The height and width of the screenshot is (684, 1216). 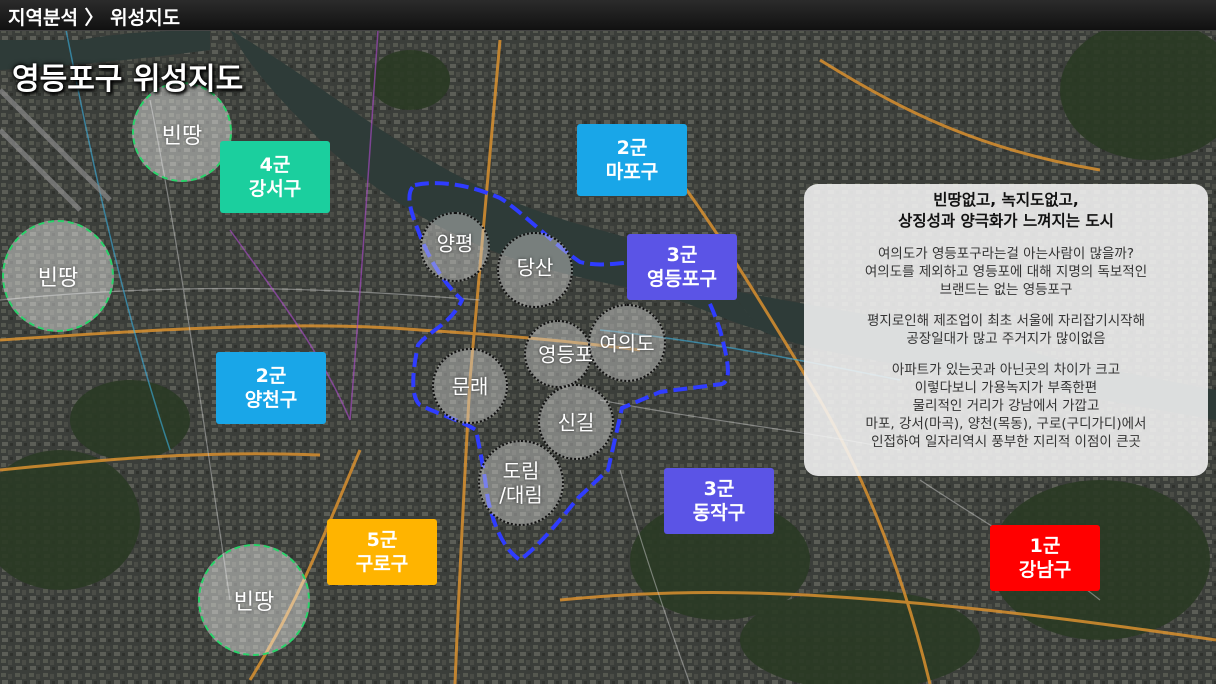 I want to click on info-line: 물리적인 거리가 강남에서 가깝고, so click(x=1006, y=406).